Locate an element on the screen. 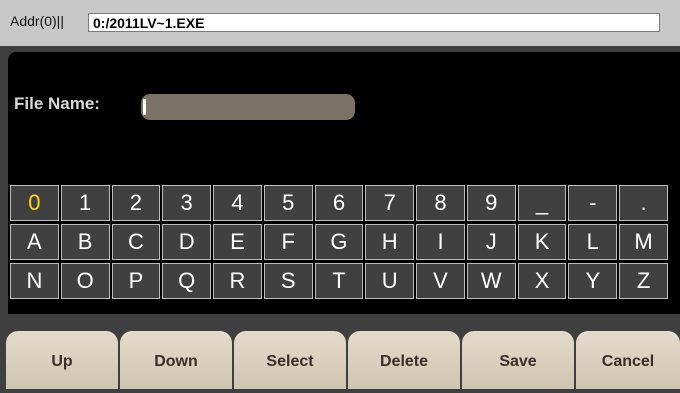  key: W is located at coordinates (491, 281).